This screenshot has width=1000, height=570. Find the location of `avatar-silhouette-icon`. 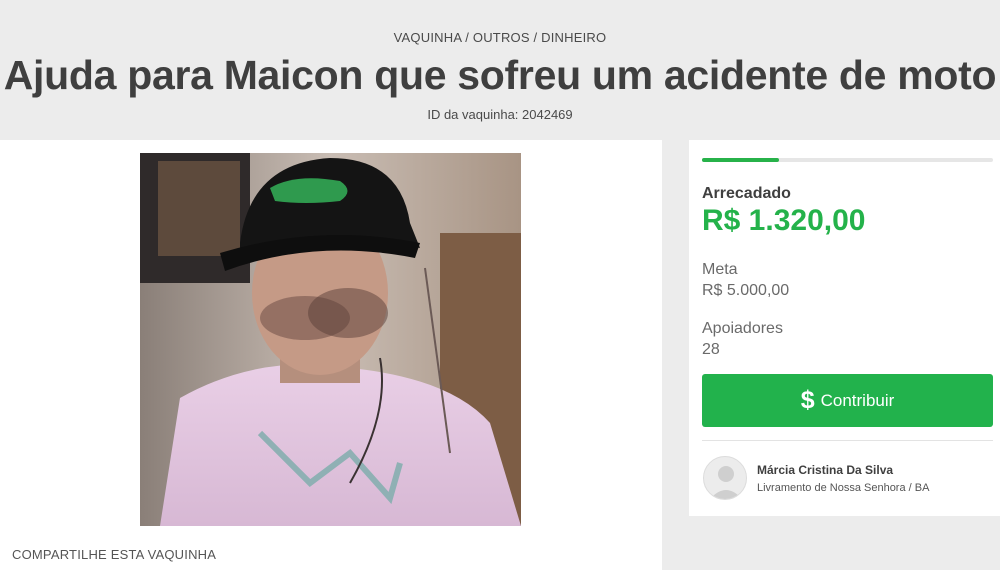

avatar-silhouette-icon is located at coordinates (726, 482).